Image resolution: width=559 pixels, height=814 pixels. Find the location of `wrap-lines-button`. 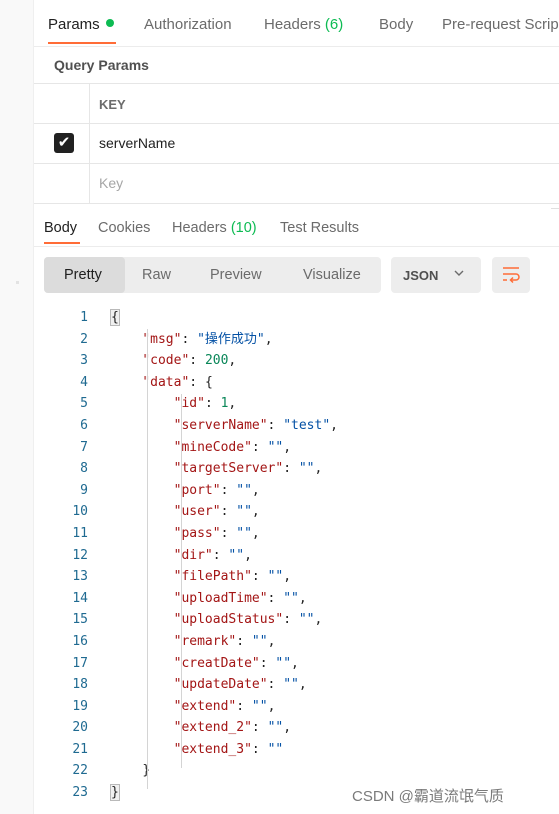

wrap-lines-button is located at coordinates (511, 275).